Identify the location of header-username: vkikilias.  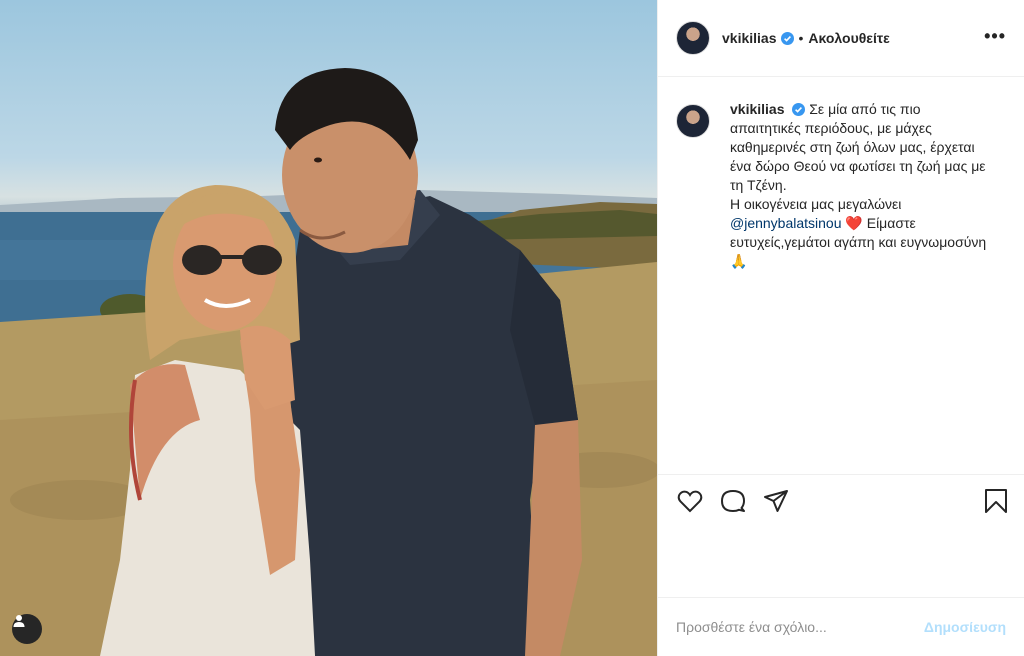
(749, 38).